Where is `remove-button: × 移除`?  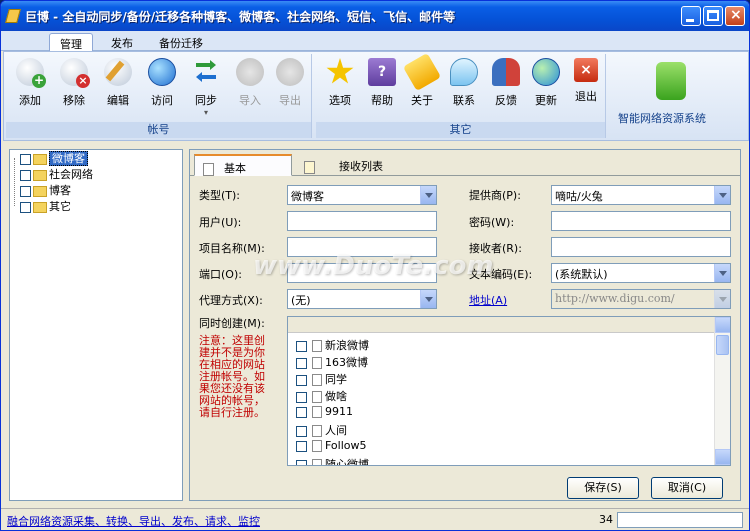
remove-button: × 移除 is located at coordinates (74, 86).